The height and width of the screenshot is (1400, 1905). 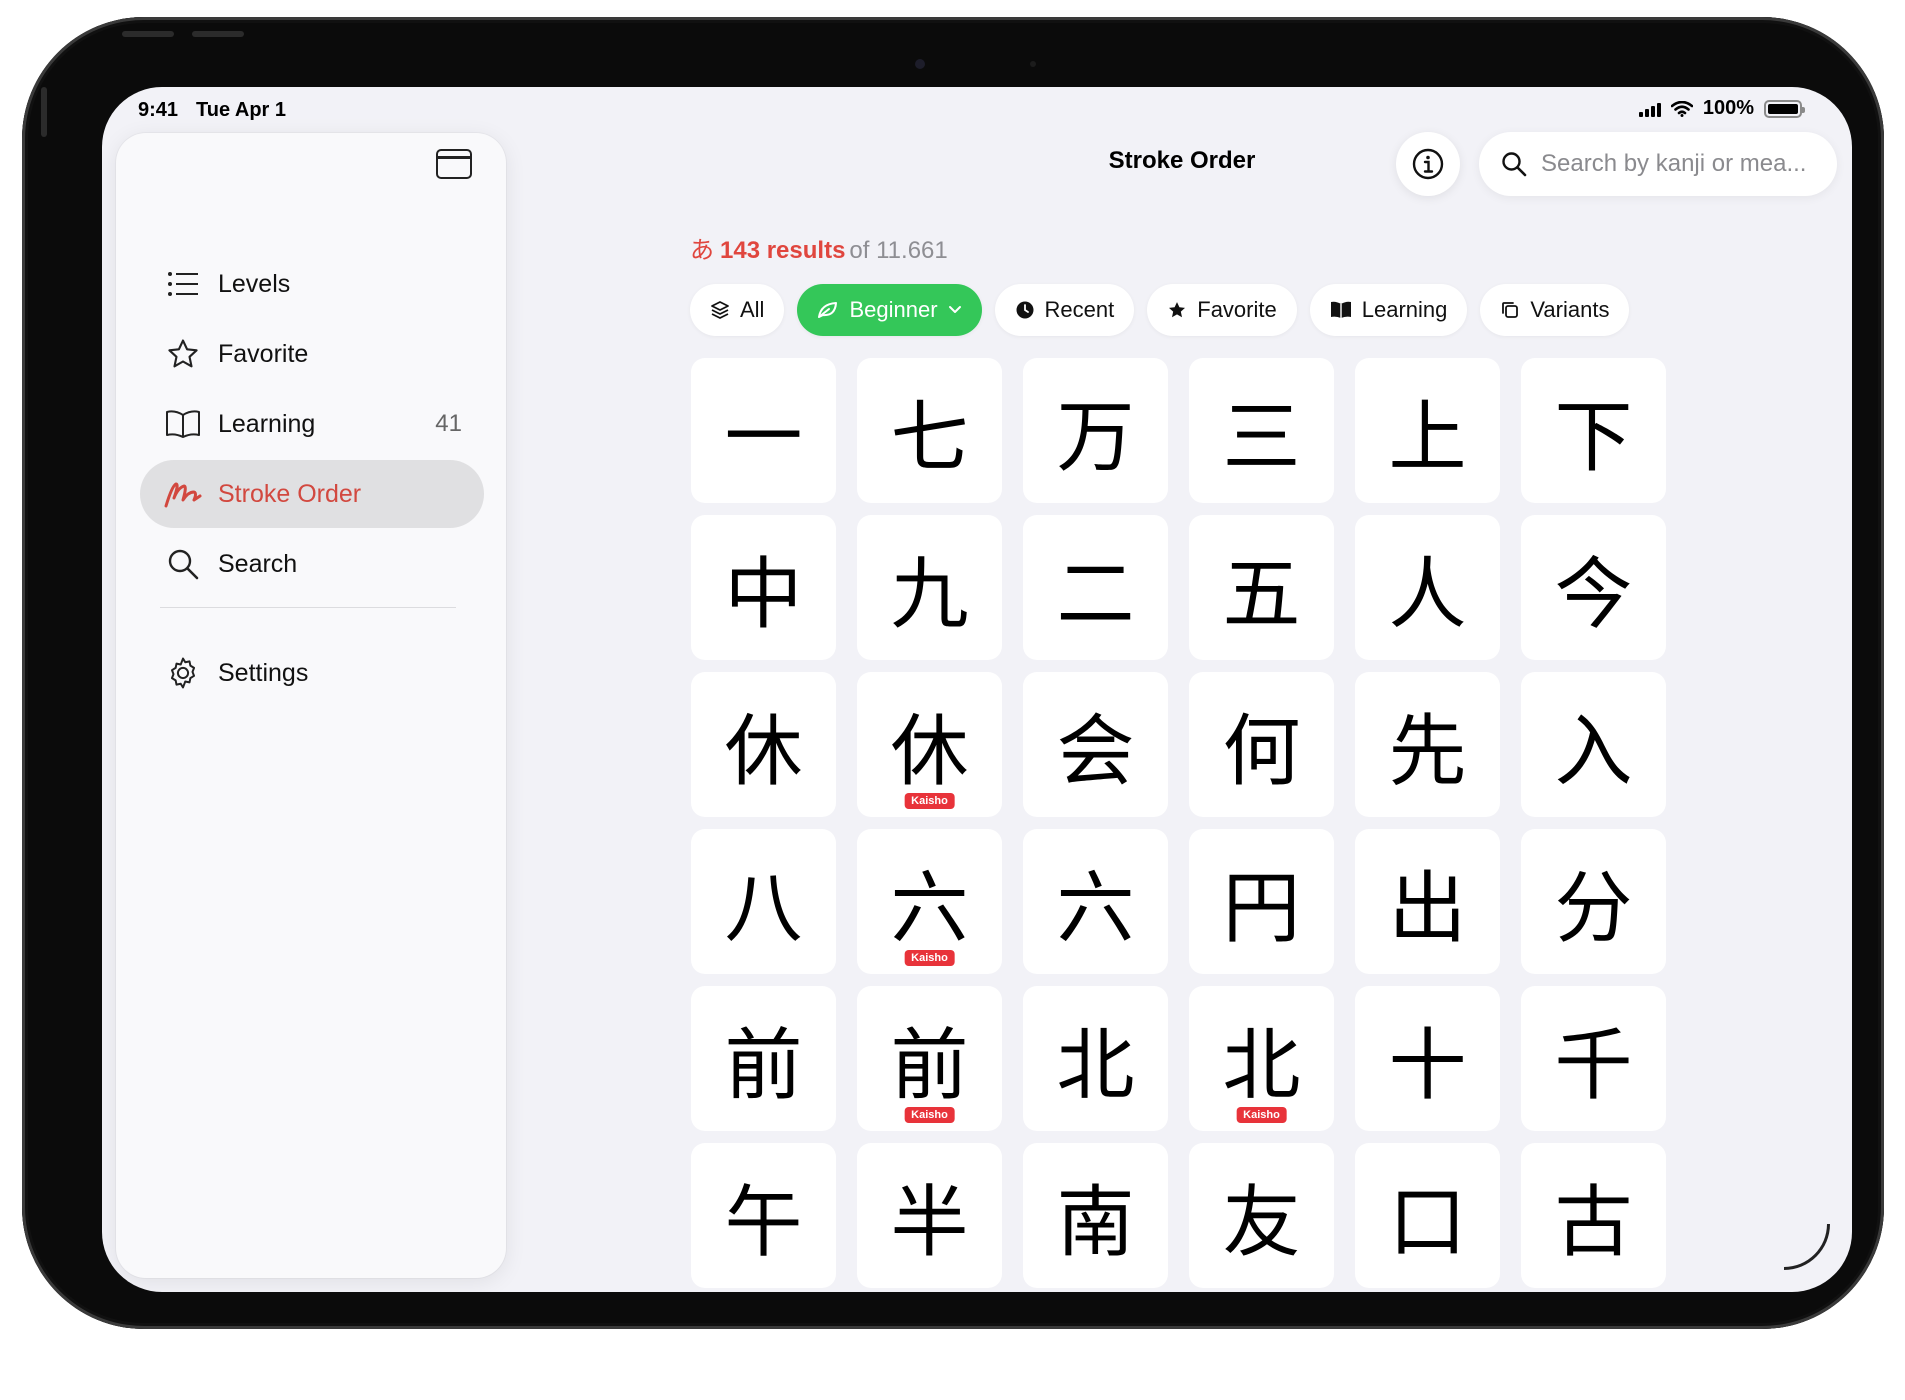 What do you see at coordinates (1593, 594) in the screenshot?
I see `kanji-character: 今` at bounding box center [1593, 594].